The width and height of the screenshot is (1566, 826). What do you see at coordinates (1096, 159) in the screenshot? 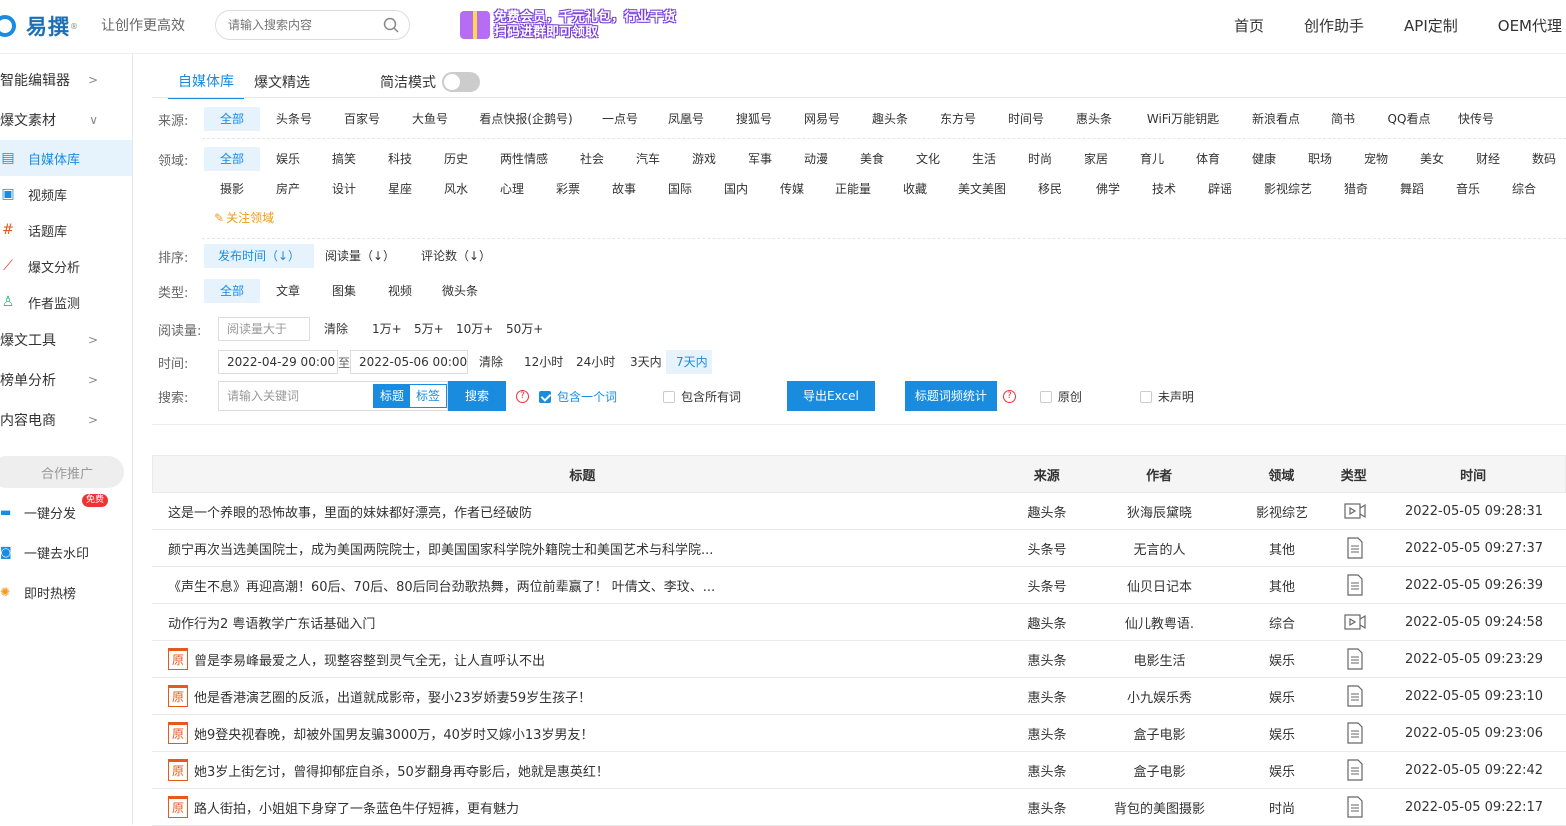
I see `domain-option: 家居` at bounding box center [1096, 159].